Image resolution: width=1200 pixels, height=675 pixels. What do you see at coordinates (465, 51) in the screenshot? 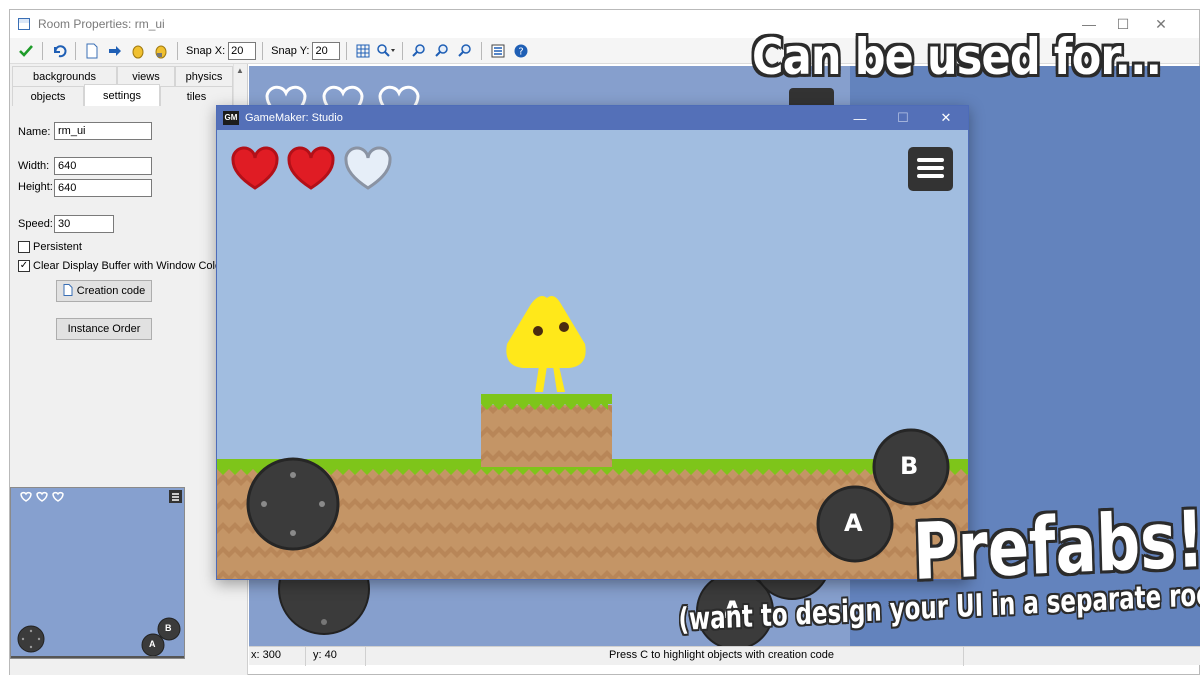
I see `zoom-in-icon` at bounding box center [465, 51].